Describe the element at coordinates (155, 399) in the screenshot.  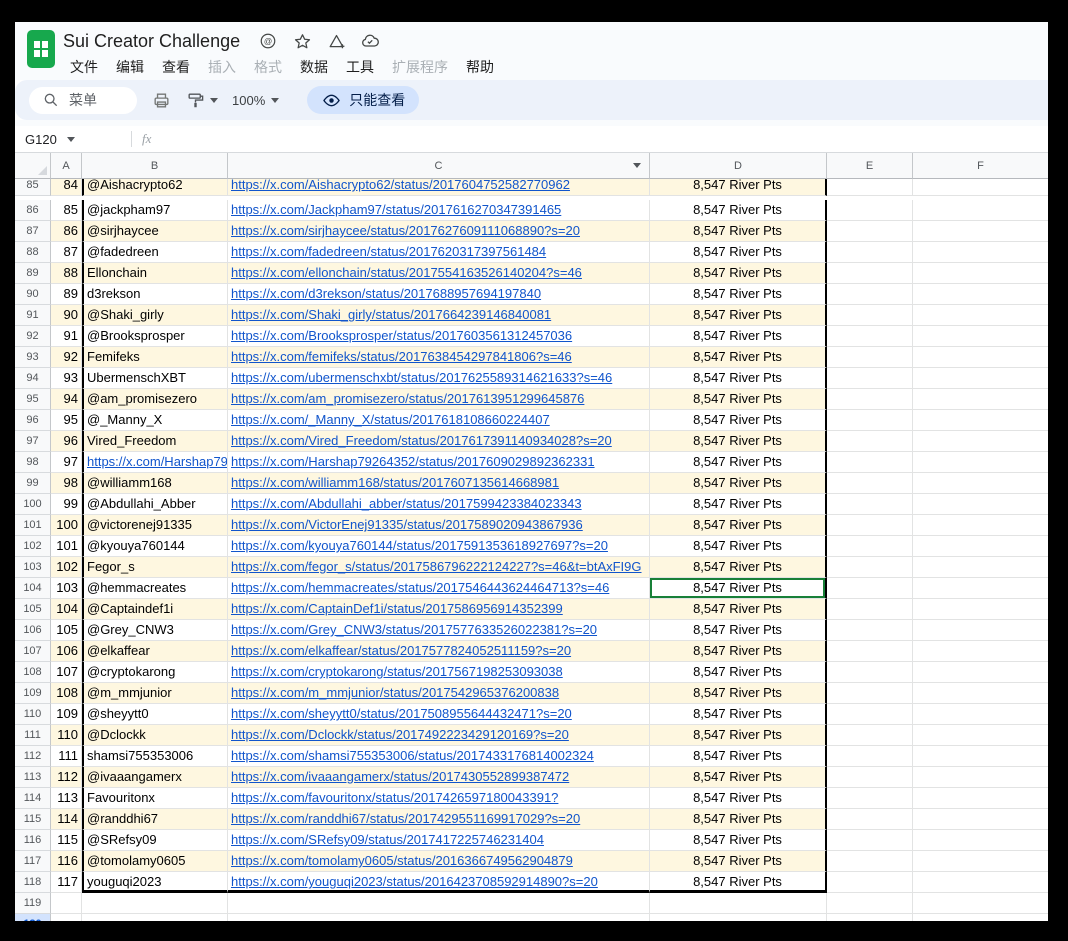
I see `cell-b: @am_promisezero` at that location.